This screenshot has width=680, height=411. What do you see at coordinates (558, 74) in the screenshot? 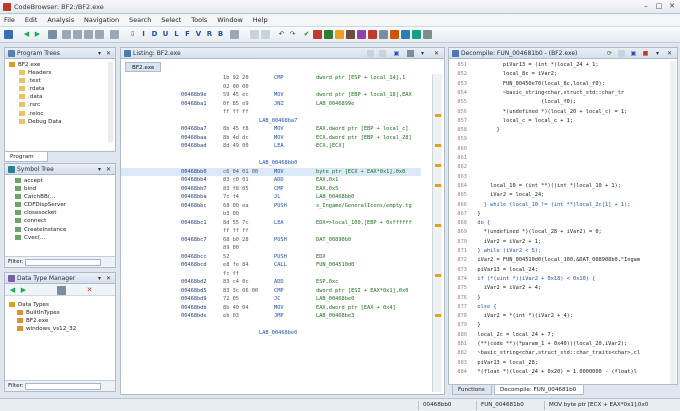
I see `decompiler-line: 852 local_8c = iVar2;` at bounding box center [558, 74].